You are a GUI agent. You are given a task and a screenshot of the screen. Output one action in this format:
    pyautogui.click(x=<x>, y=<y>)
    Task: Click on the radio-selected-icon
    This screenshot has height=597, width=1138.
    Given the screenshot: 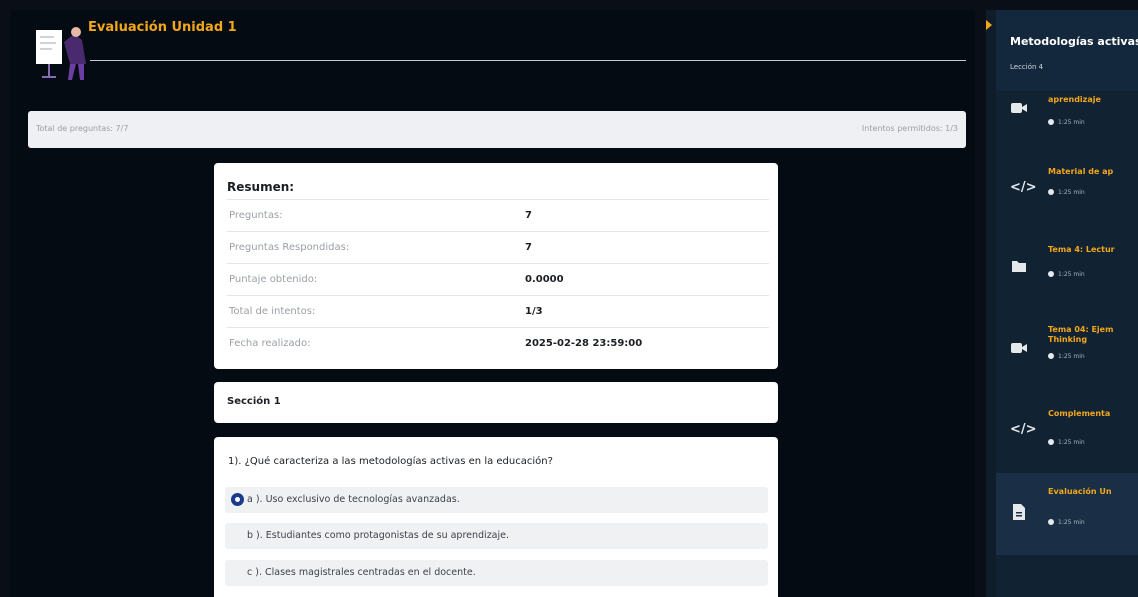 What is the action you would take?
    pyautogui.click(x=237, y=499)
    